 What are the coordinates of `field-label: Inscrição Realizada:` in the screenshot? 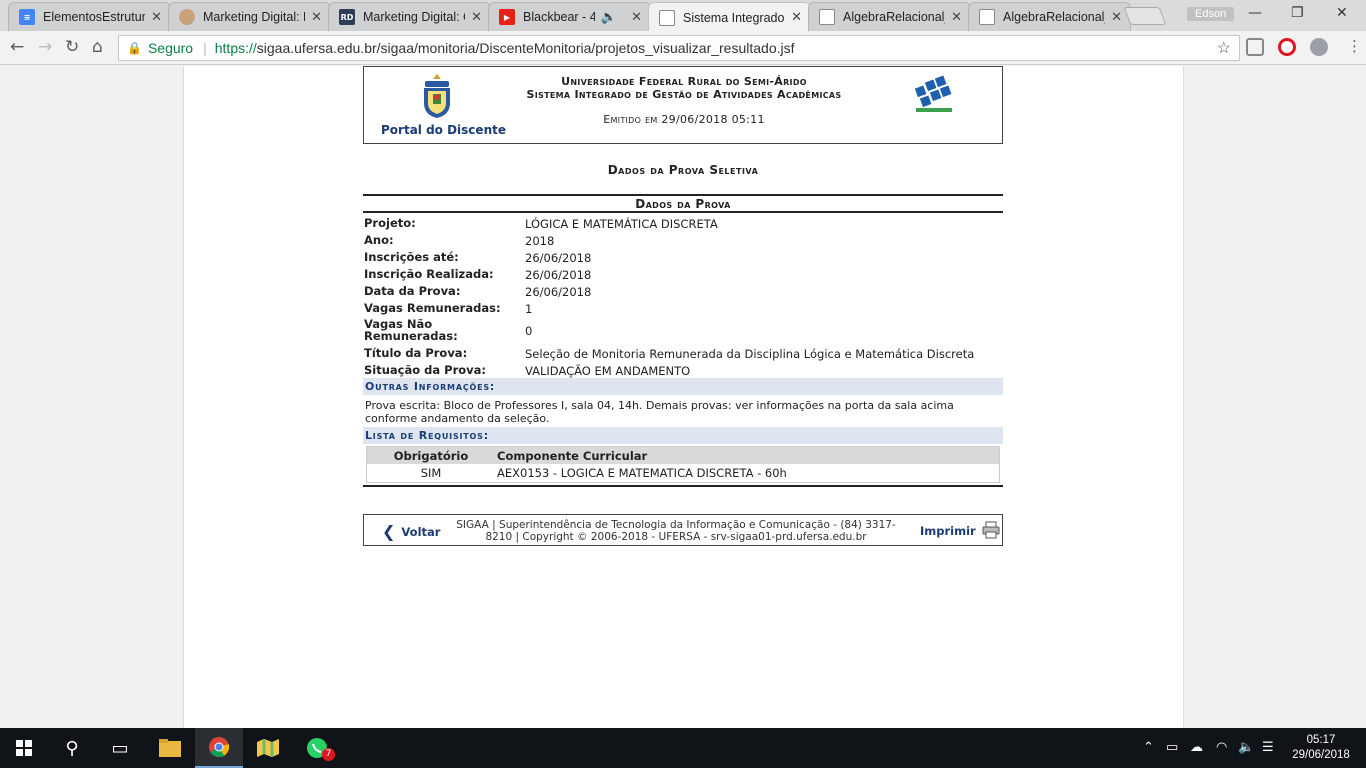 It's located at (429, 274).